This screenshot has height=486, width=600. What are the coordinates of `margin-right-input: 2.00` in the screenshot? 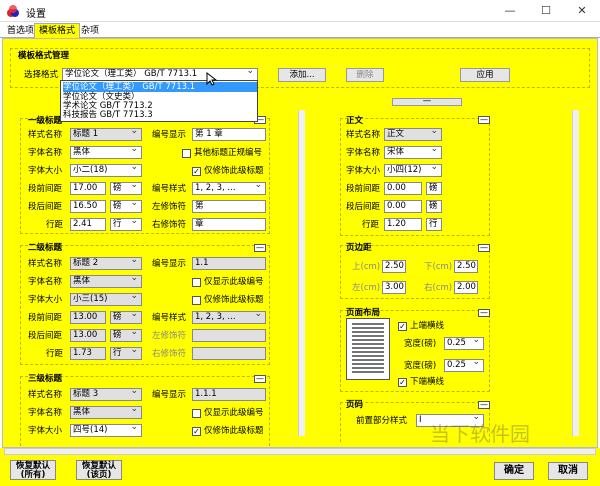 It's located at (466, 287).